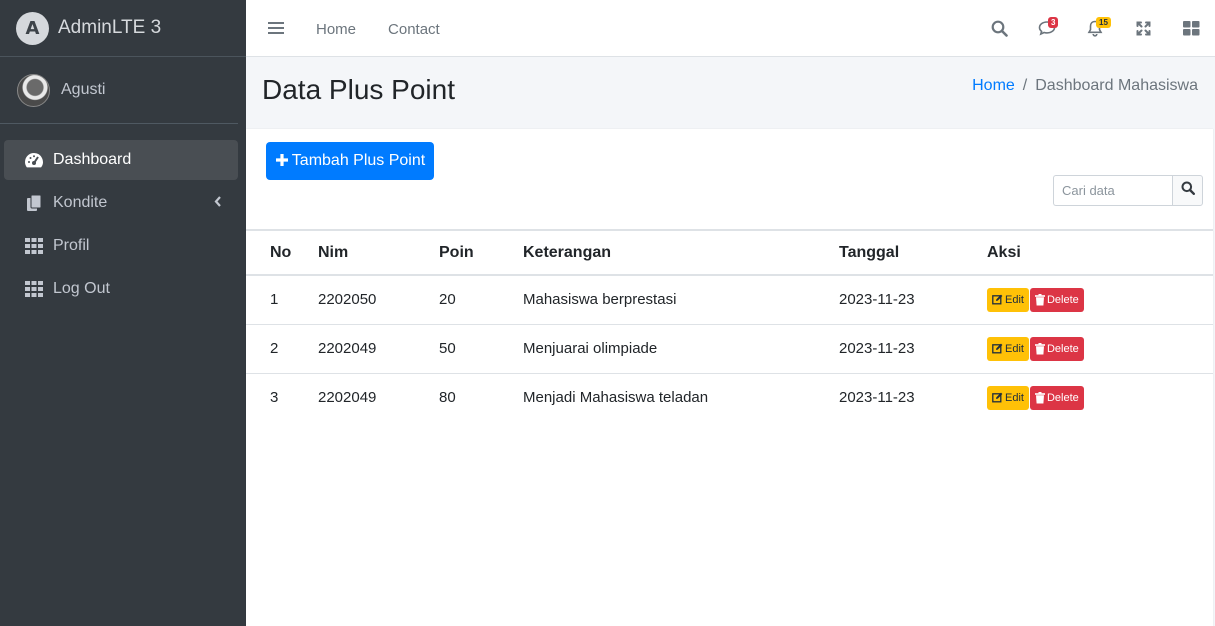 The image size is (1215, 626). I want to click on column-header-aksi: Aksi, so click(1004, 252).